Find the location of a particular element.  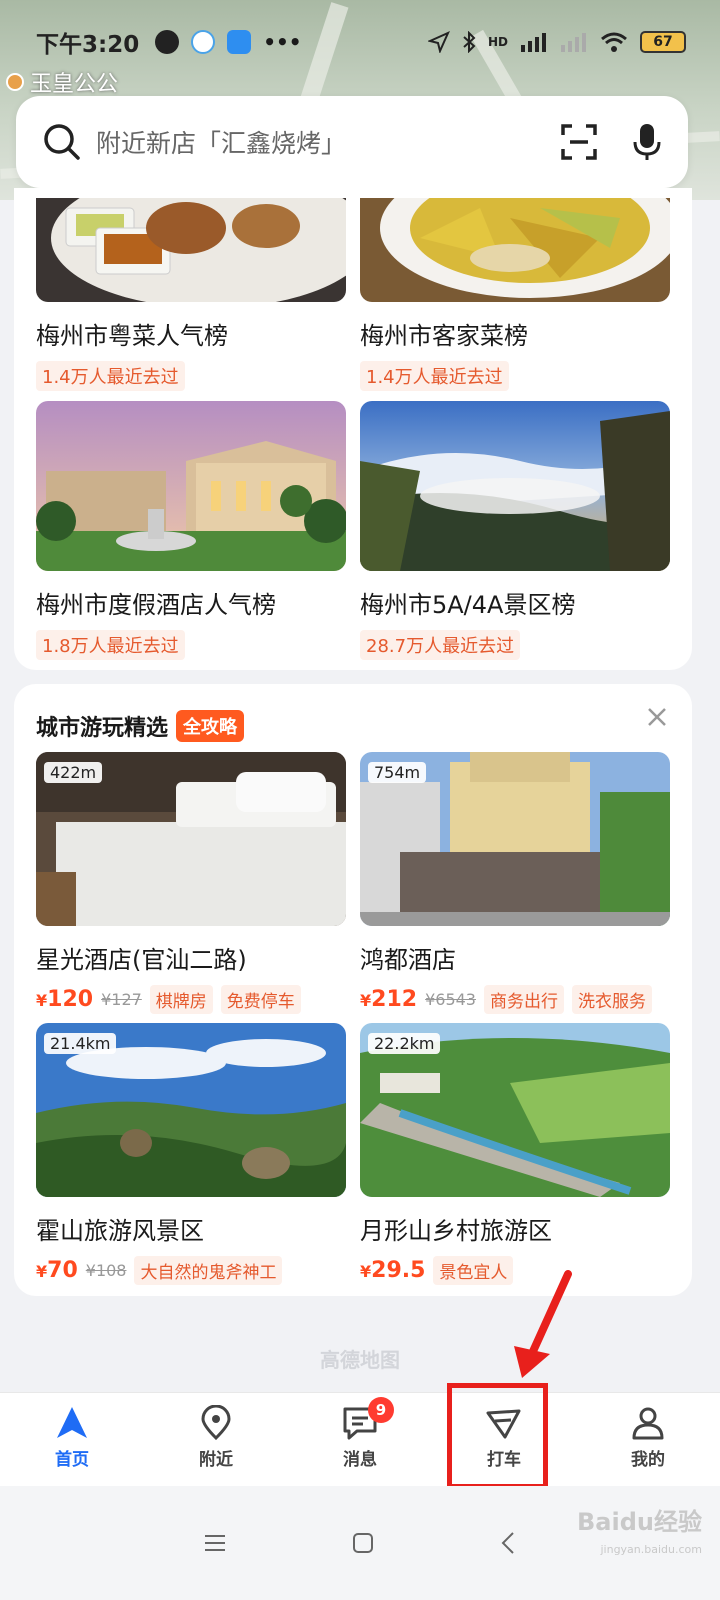

poi-card: 422m 星光酒店(官汕二路) ¥120 ¥127 棋牌房 免费停车 is located at coordinates (191, 883).